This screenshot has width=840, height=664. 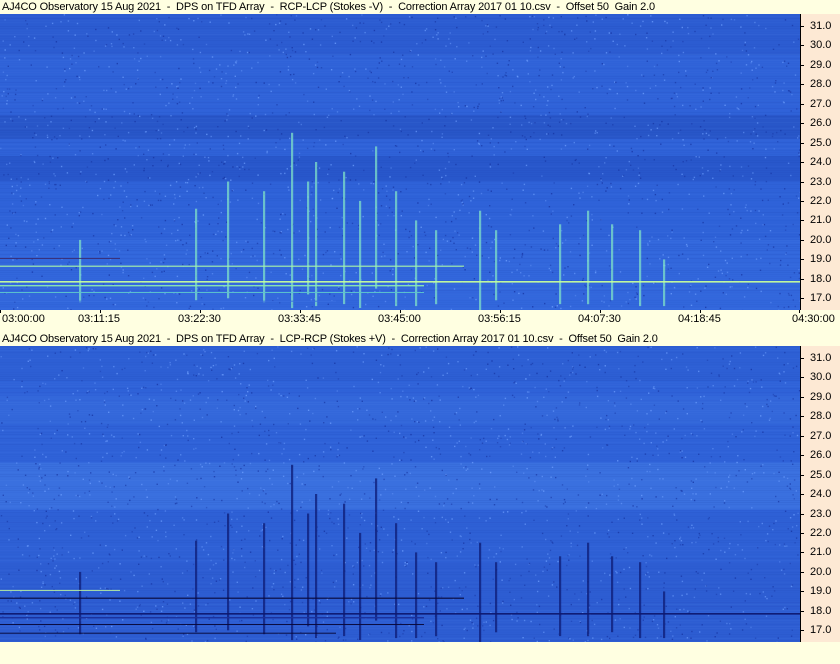 I want to click on y-tick, so click(x=802, y=553).